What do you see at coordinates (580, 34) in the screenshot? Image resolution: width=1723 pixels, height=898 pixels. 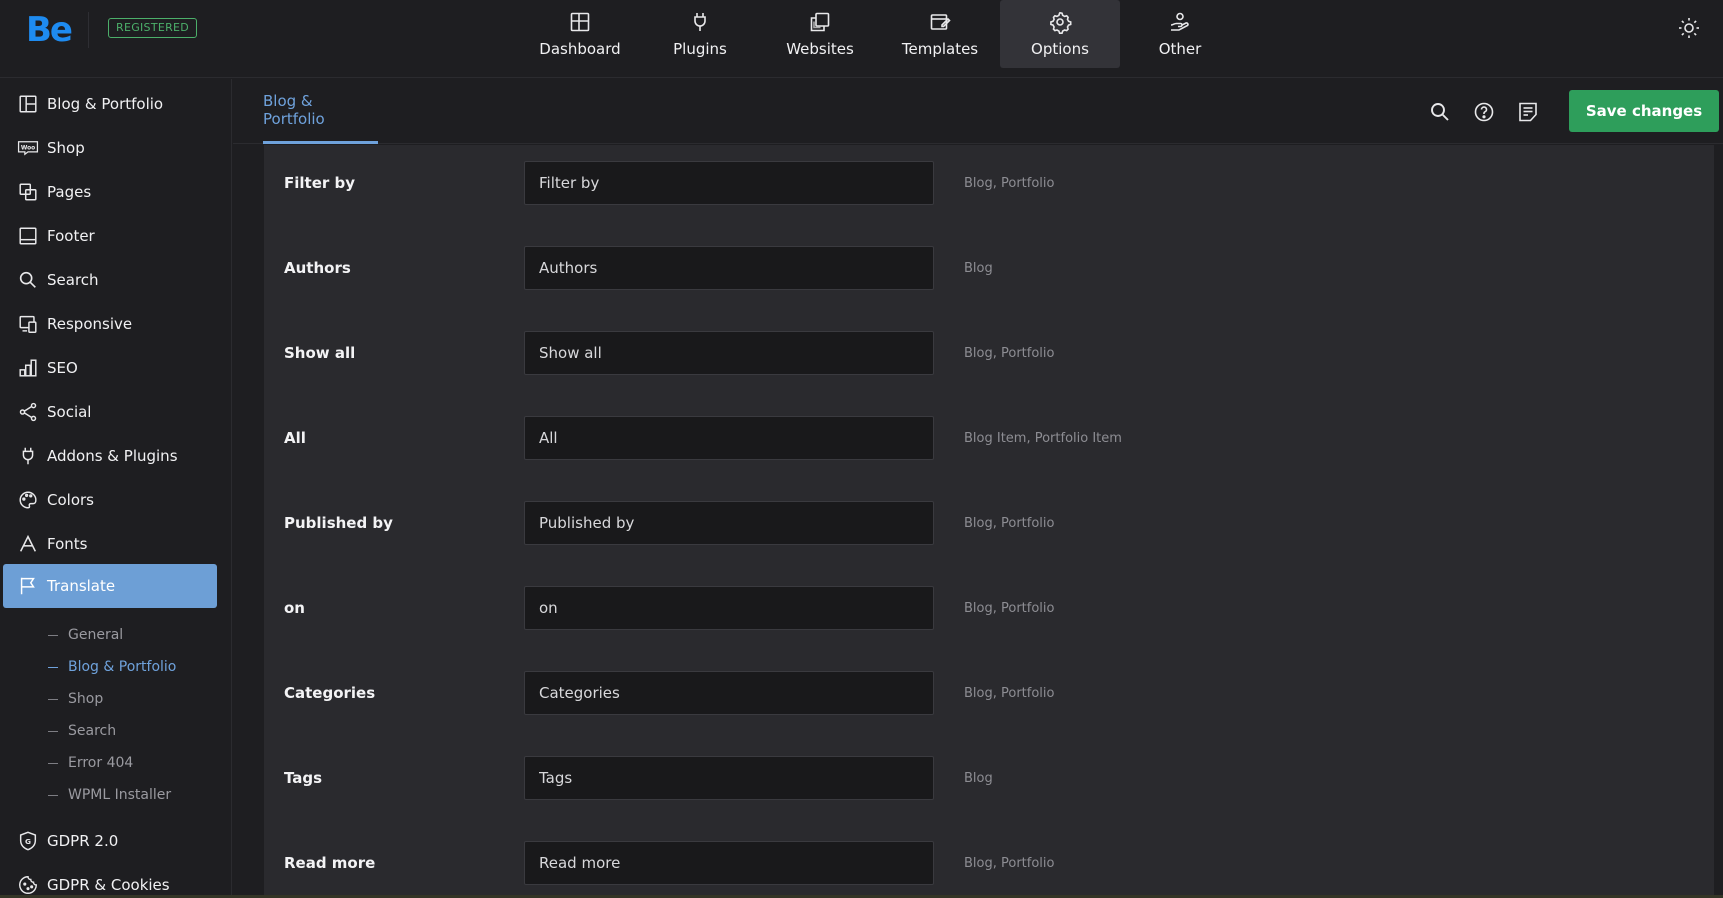 I see `topnav-dashboard: Dashboard` at bounding box center [580, 34].